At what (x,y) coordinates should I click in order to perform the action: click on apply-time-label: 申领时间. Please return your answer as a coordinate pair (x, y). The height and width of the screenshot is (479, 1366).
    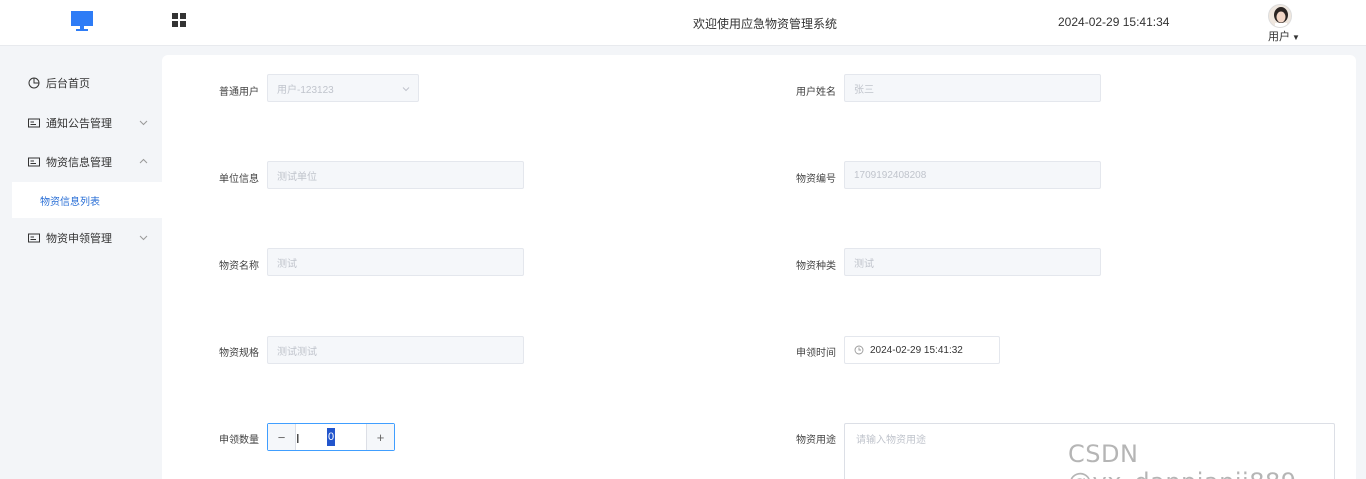
    Looking at the image, I should click on (816, 353).